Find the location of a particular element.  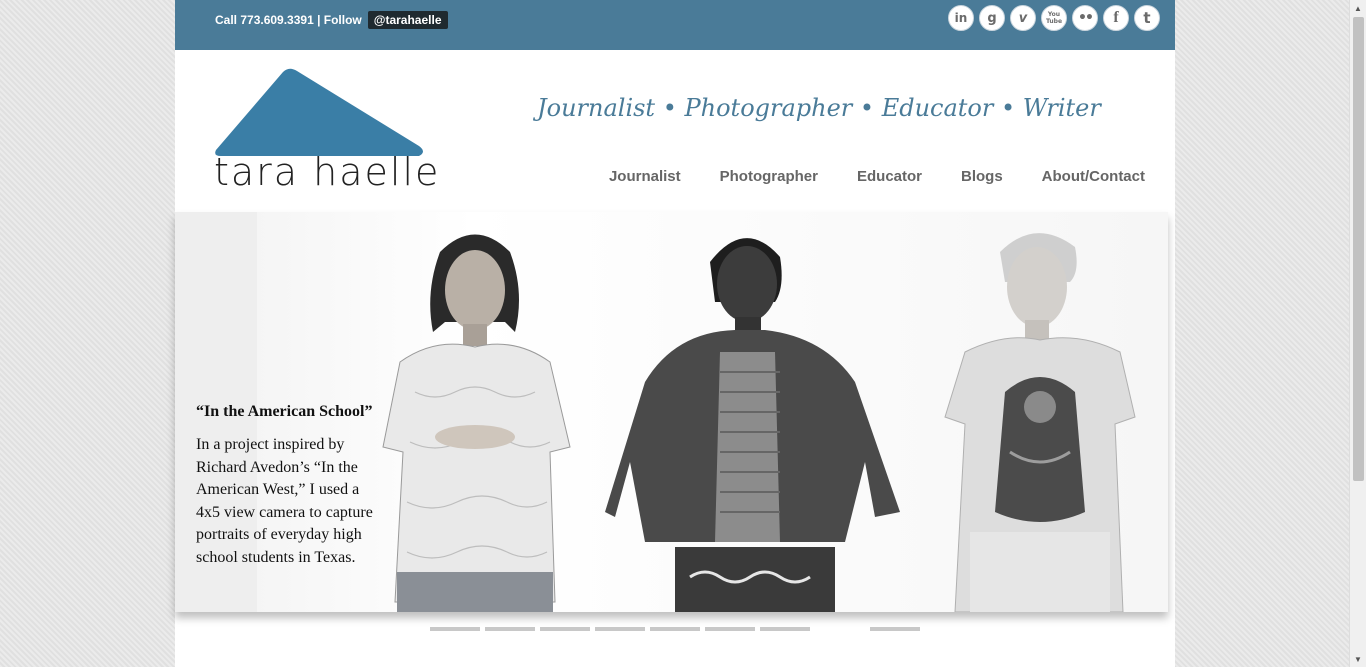

nav-blogs: Blogs is located at coordinates (982, 176).